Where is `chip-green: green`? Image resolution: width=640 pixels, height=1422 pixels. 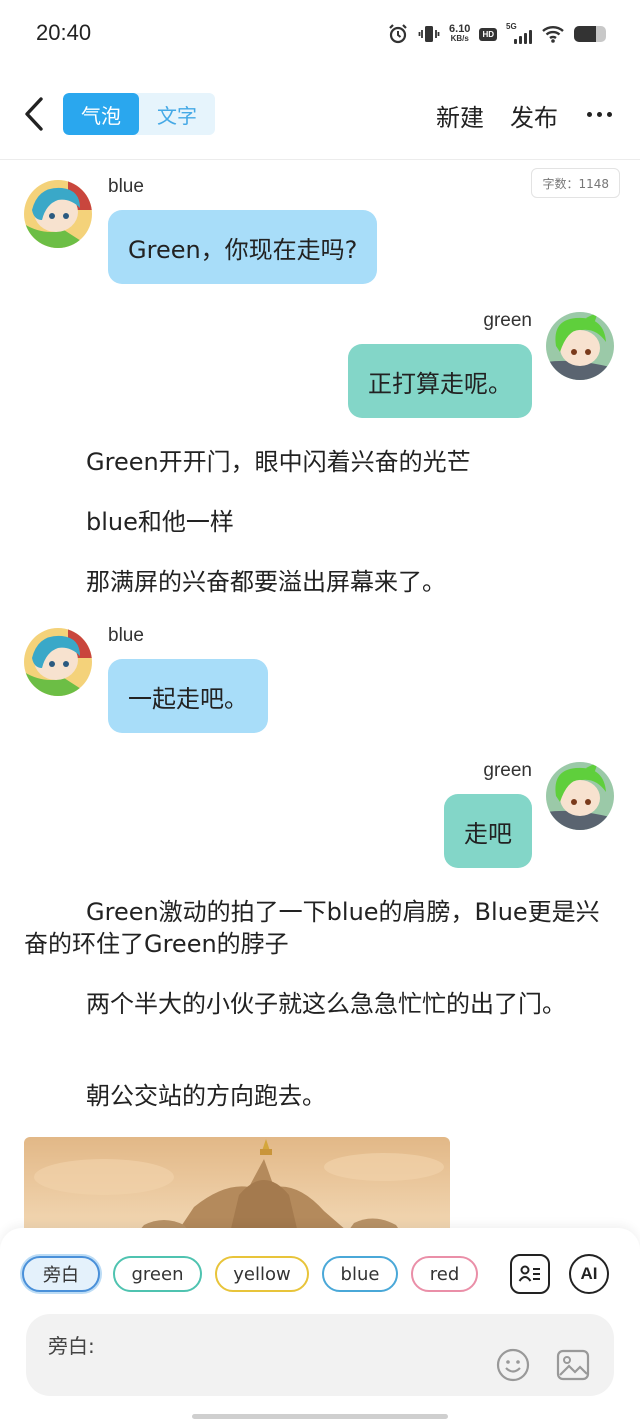
chip-green: green is located at coordinates (157, 1274).